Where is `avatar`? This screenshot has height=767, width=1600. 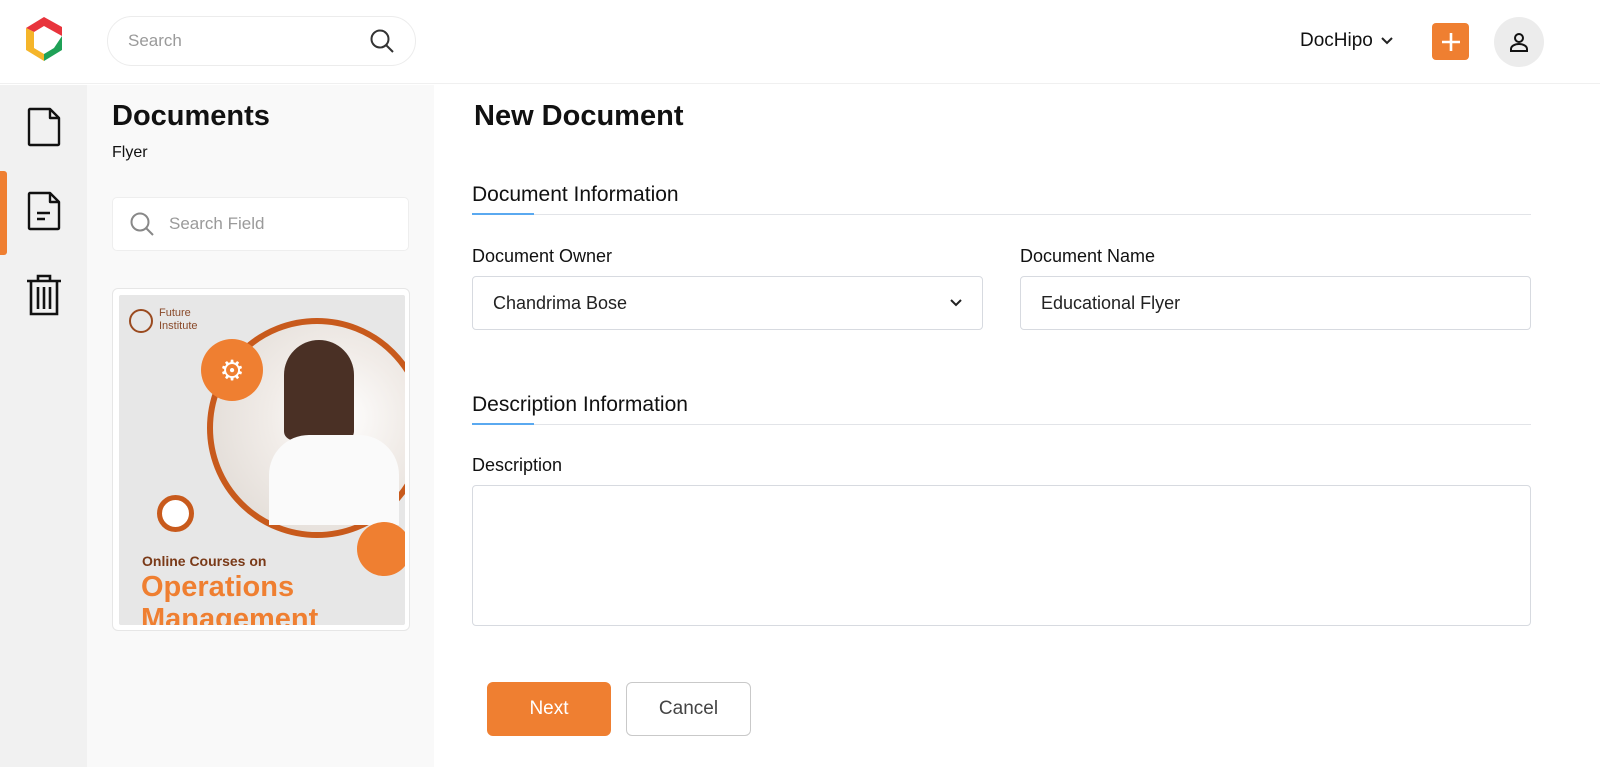
avatar is located at coordinates (1519, 42).